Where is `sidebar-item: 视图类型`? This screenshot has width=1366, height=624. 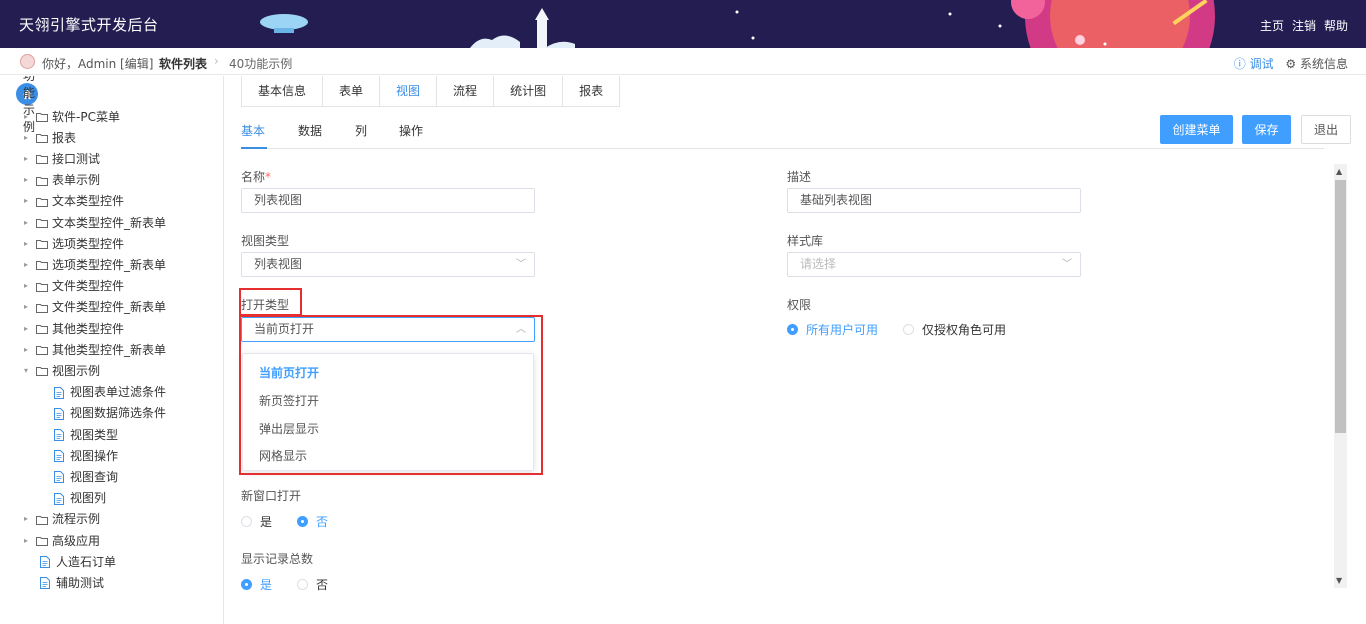
sidebar-item: 视图类型 is located at coordinates (85, 434).